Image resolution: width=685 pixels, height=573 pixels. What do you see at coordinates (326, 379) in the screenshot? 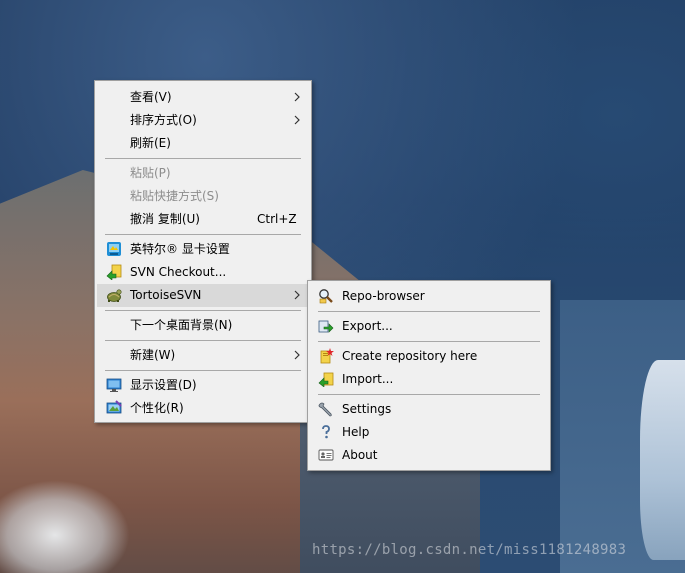
I see `import-icon` at bounding box center [326, 379].